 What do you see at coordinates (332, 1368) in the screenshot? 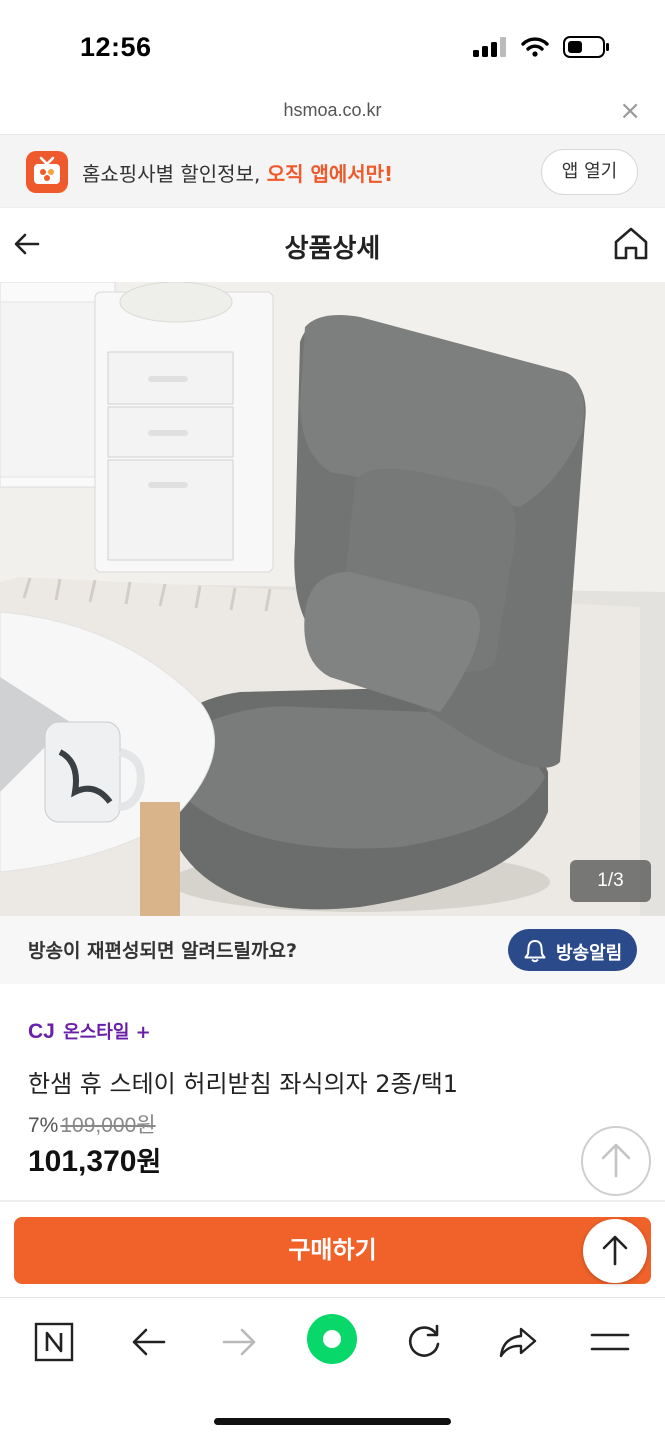
I see `browser-toolbar` at bounding box center [332, 1368].